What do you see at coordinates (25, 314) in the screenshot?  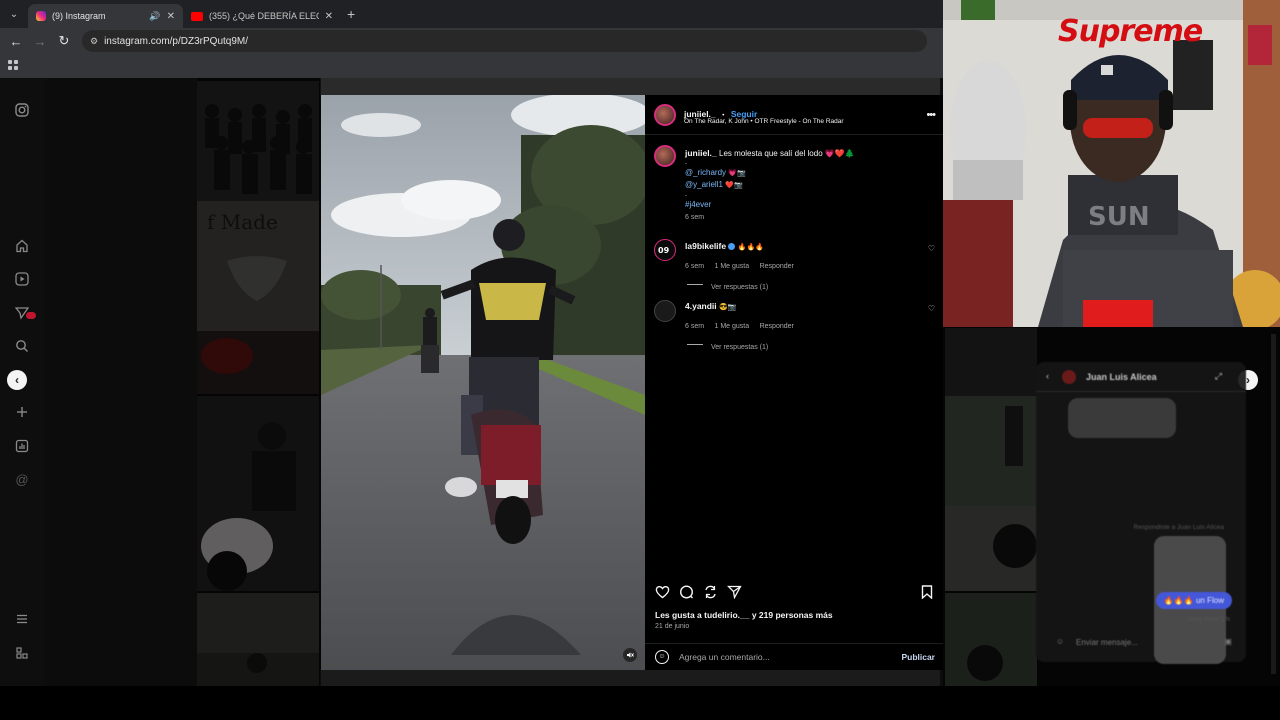 I see `messages-icon` at bounding box center [25, 314].